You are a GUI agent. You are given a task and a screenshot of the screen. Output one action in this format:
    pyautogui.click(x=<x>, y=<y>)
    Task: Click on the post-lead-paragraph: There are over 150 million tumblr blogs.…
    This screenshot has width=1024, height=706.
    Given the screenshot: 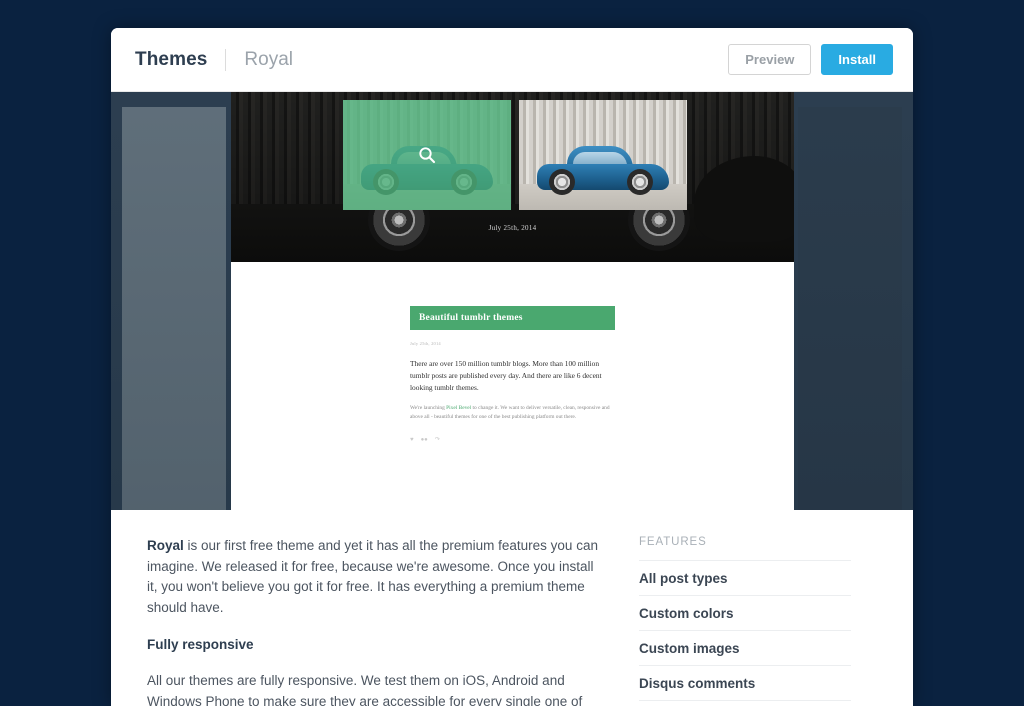 What is the action you would take?
    pyautogui.click(x=506, y=375)
    